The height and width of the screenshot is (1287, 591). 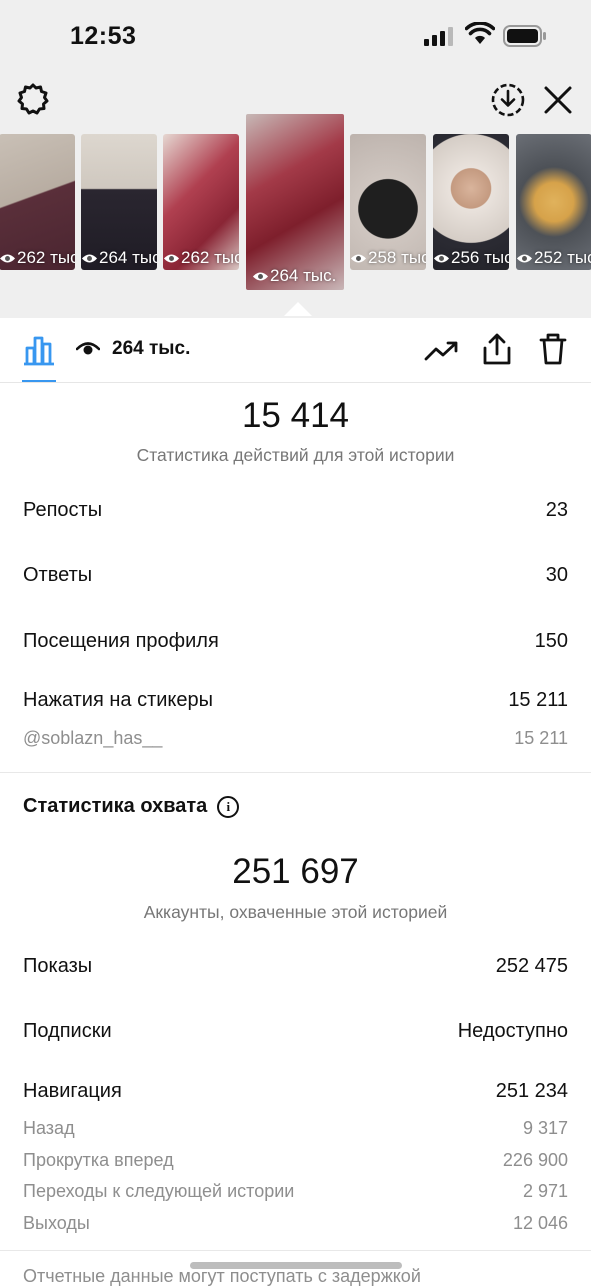 What do you see at coordinates (56, 1223) in the screenshot?
I see `stat-label: Выходы` at bounding box center [56, 1223].